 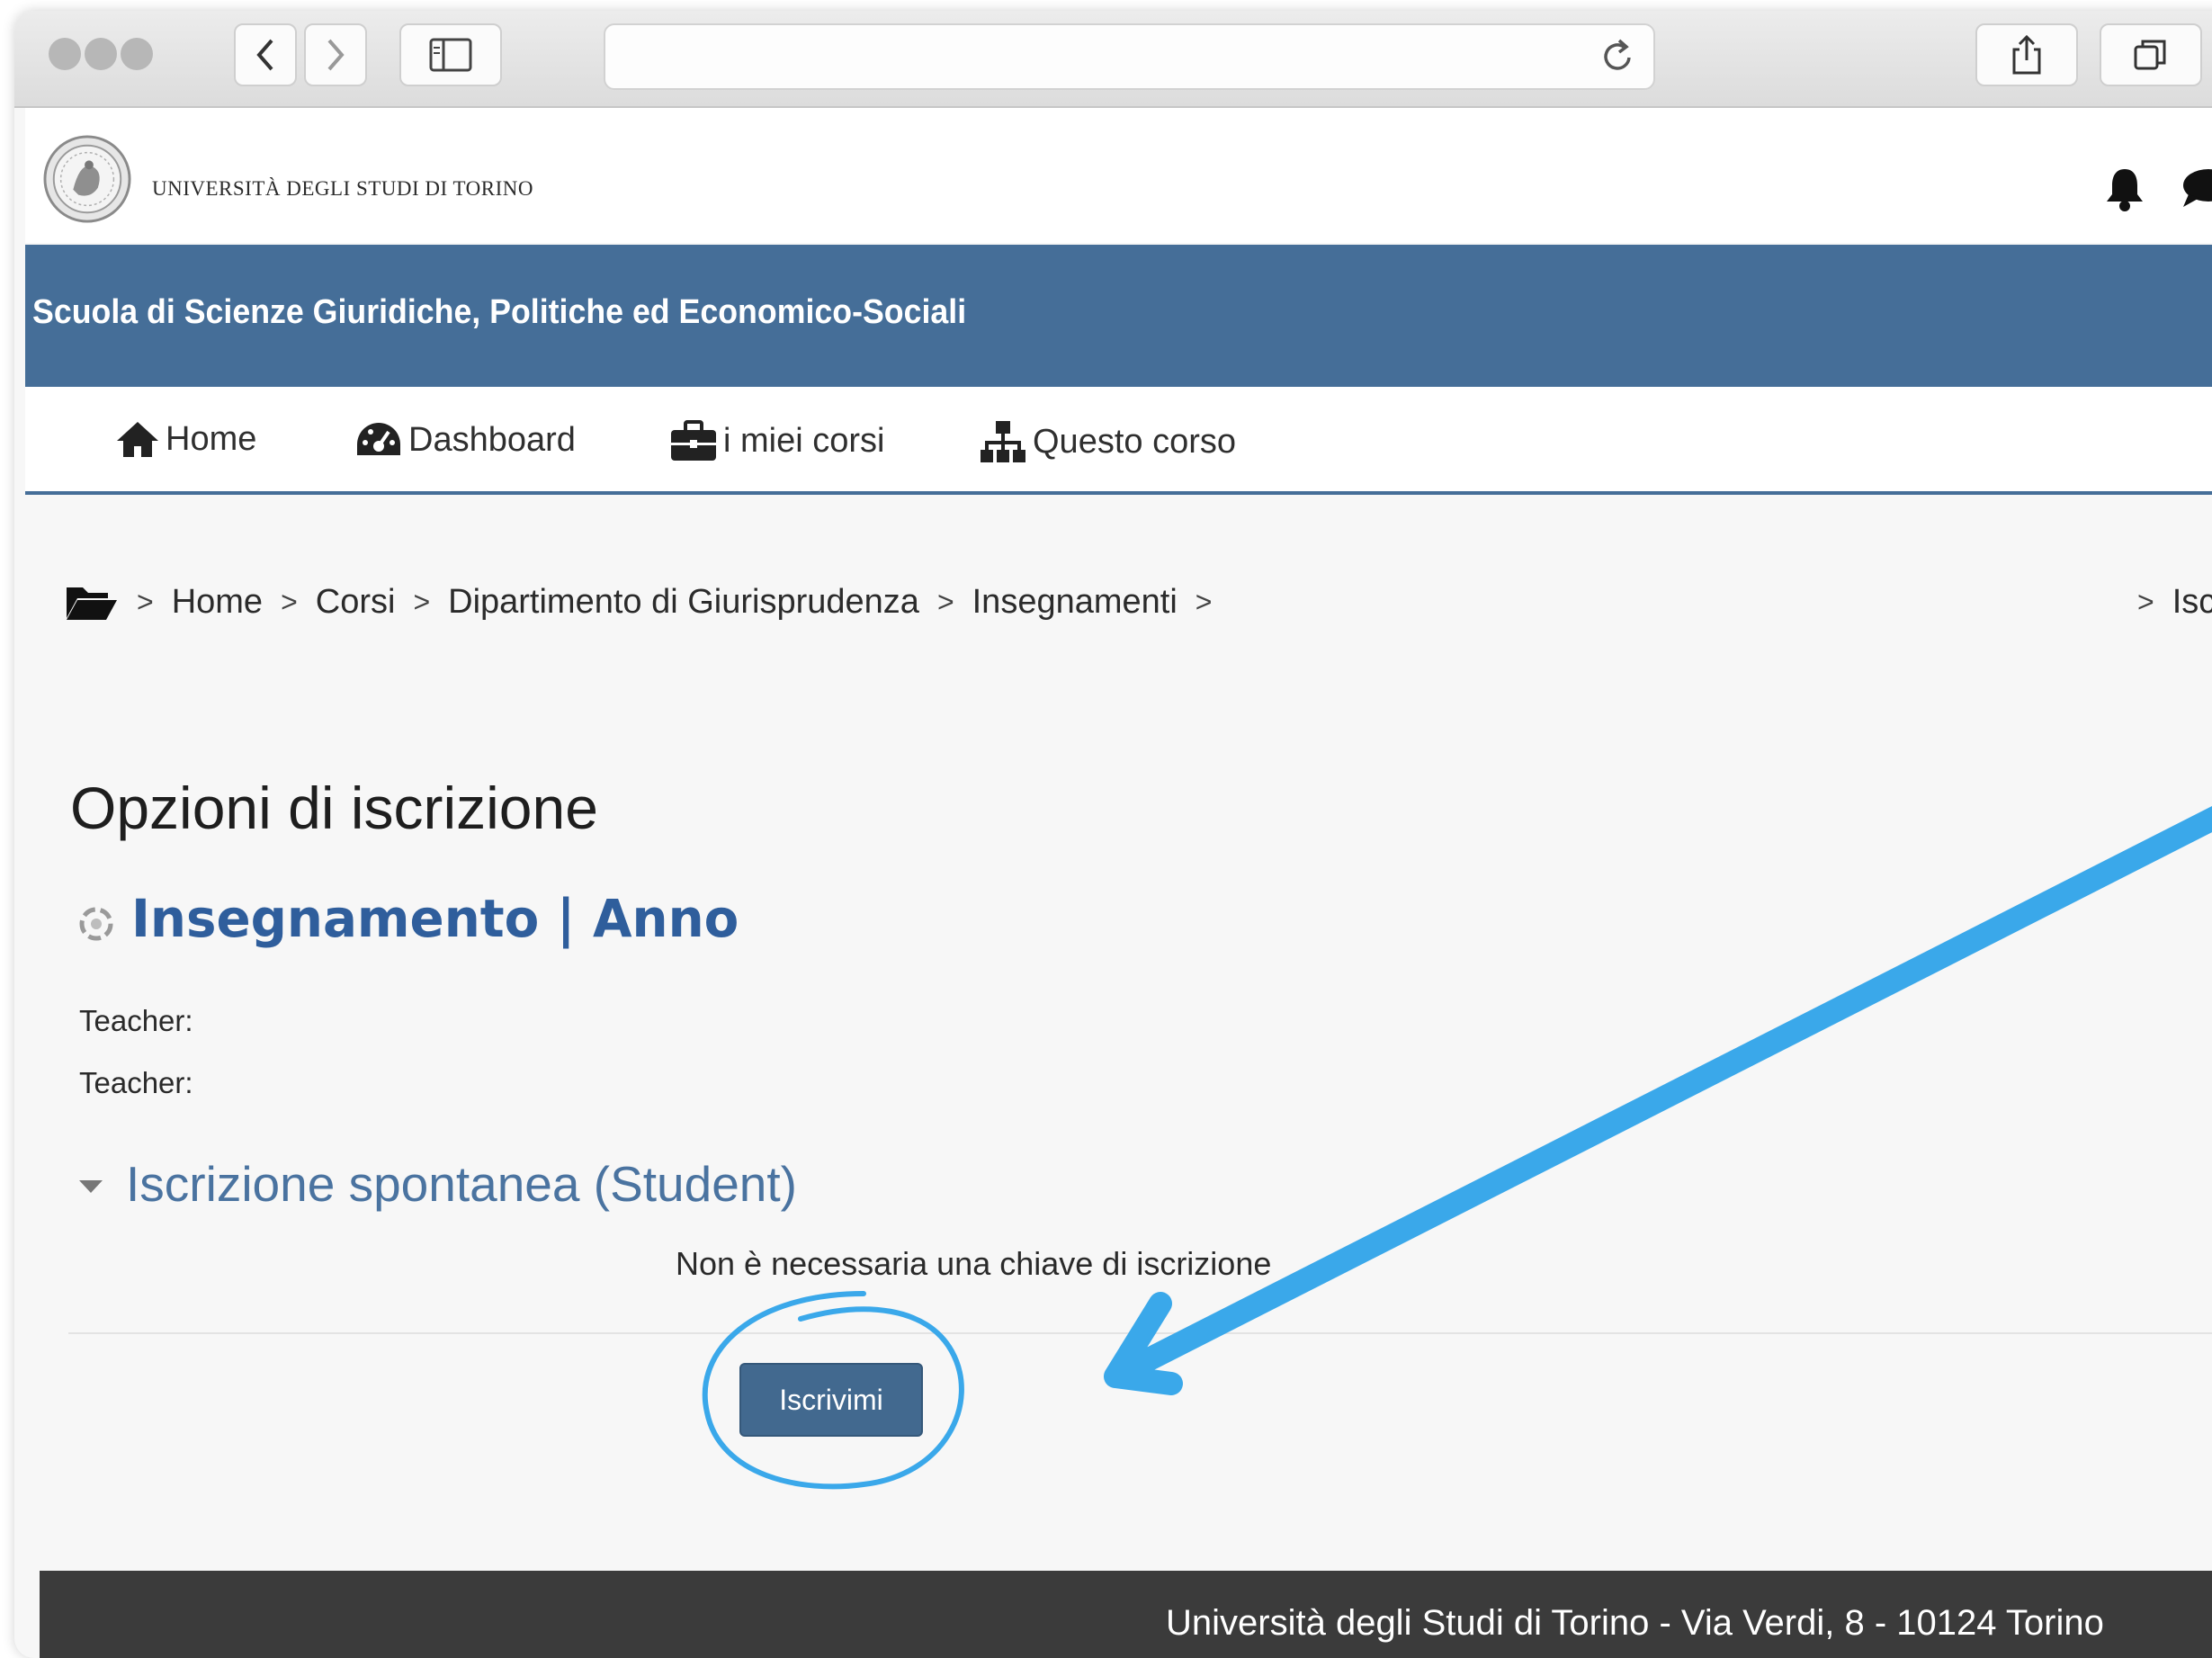 What do you see at coordinates (492, 439) in the screenshot?
I see `nav-item-label: Dashboard` at bounding box center [492, 439].